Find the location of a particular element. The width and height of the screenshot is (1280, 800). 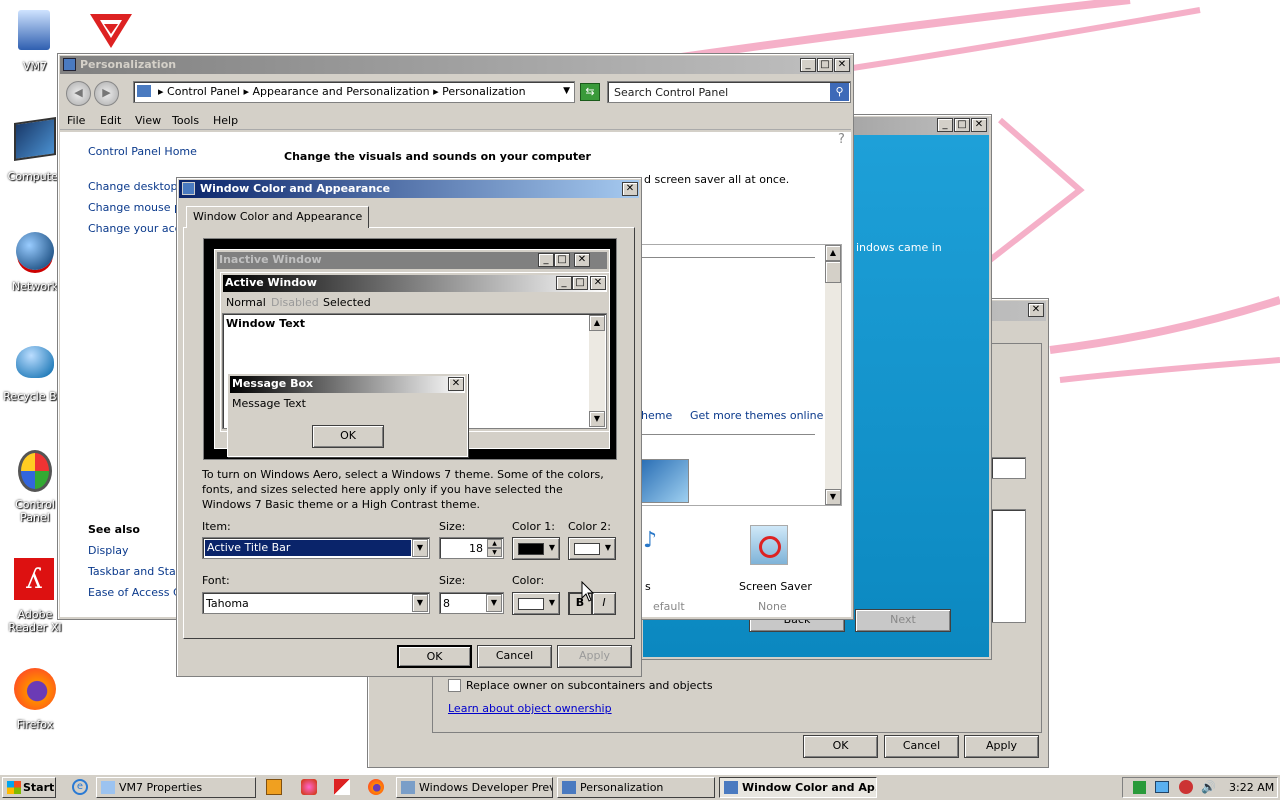

search-input: Search Control Panel ⚲ is located at coordinates (729, 92).